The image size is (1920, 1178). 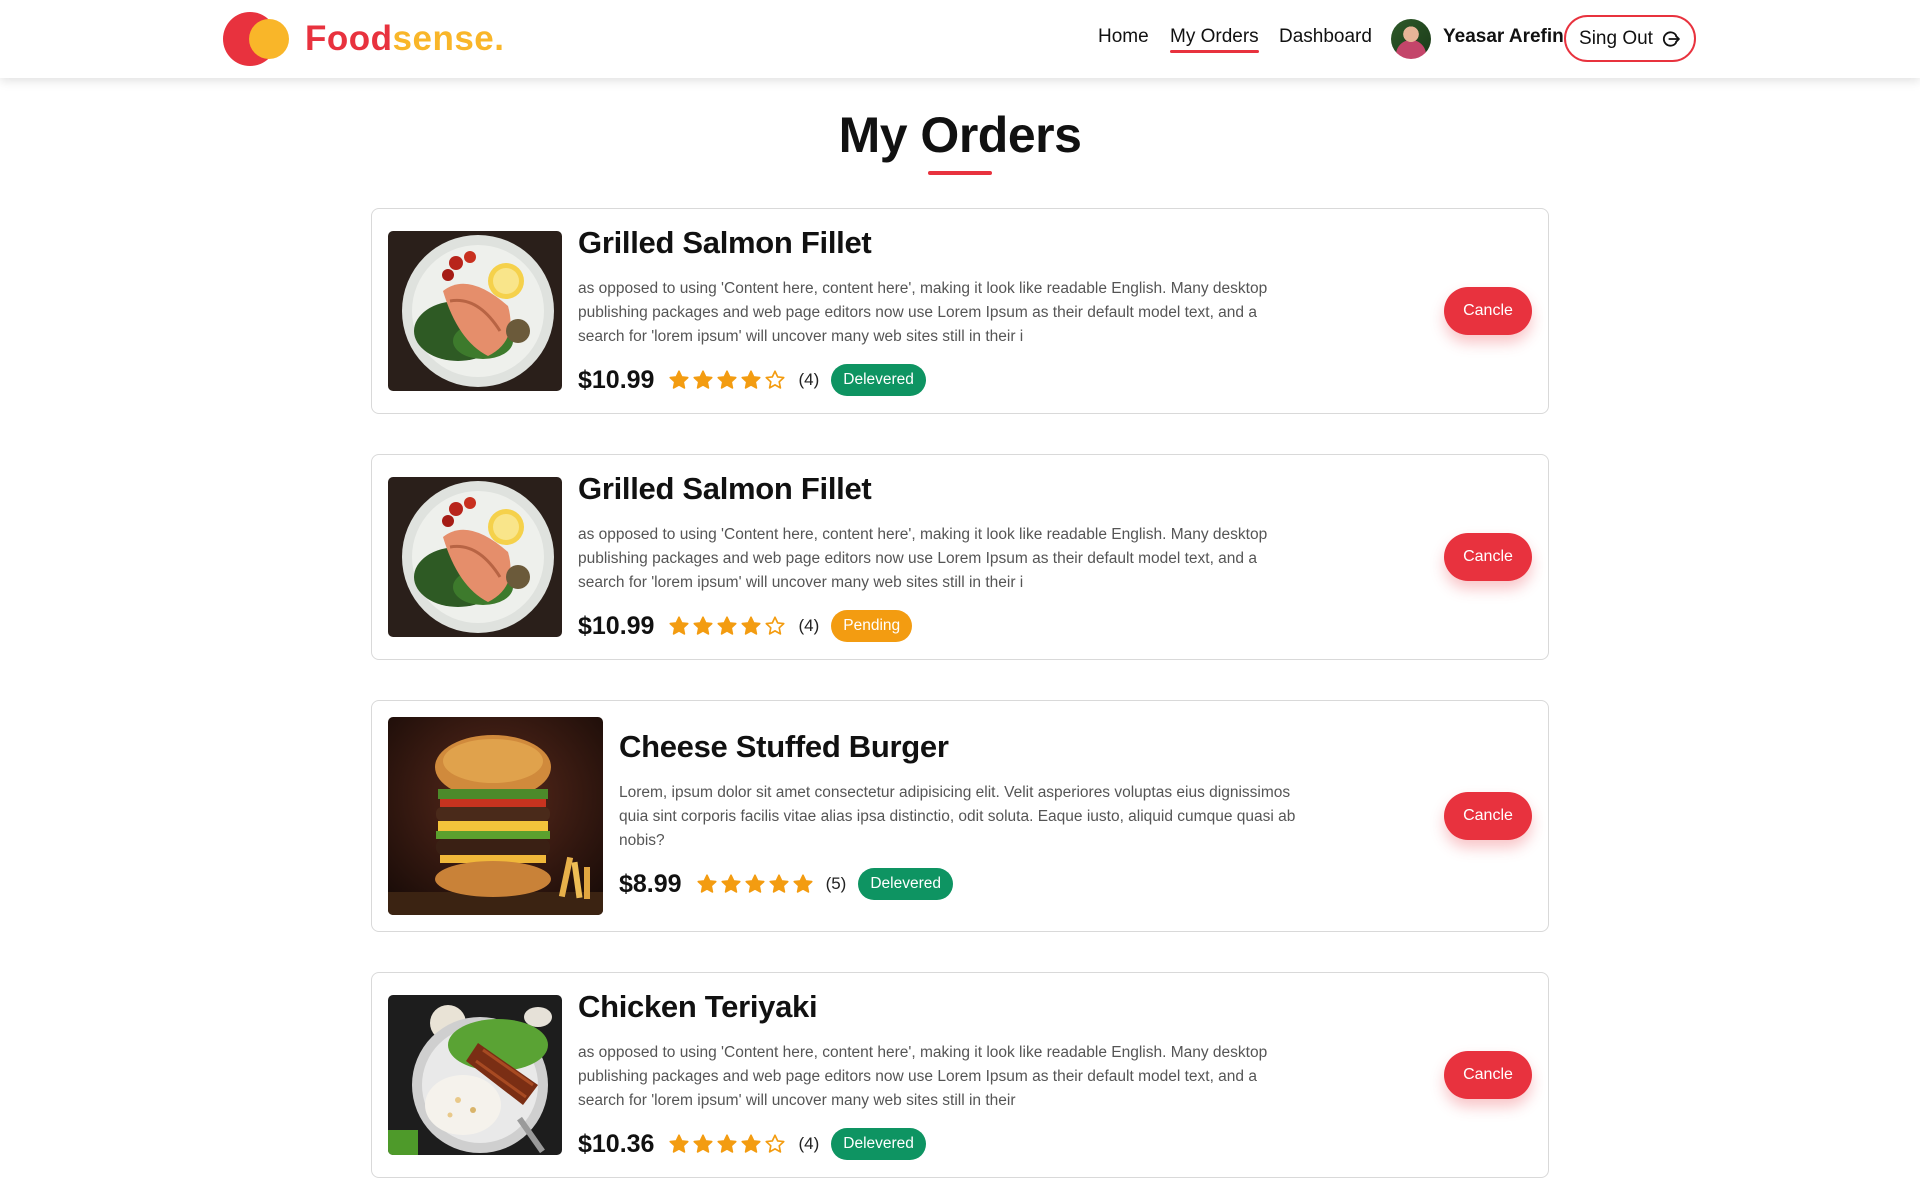 What do you see at coordinates (1503, 36) in the screenshot?
I see `user-name: Yeasar Arefin` at bounding box center [1503, 36].